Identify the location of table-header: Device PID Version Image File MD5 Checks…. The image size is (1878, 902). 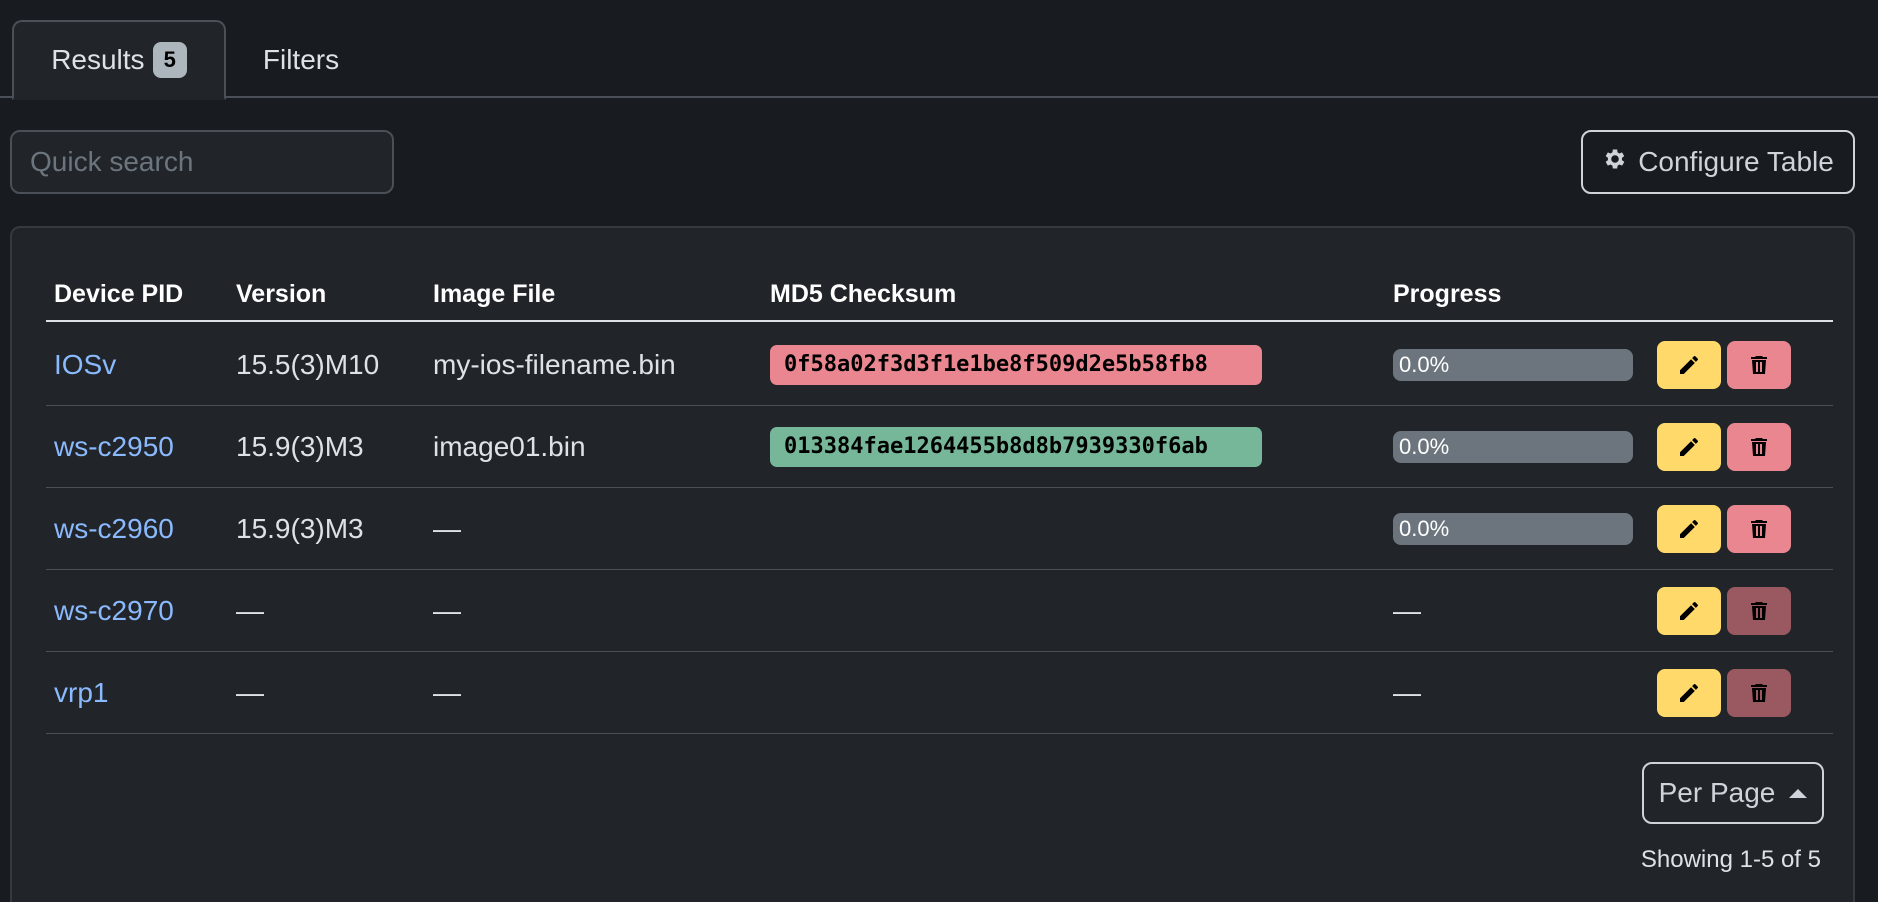
(939, 297).